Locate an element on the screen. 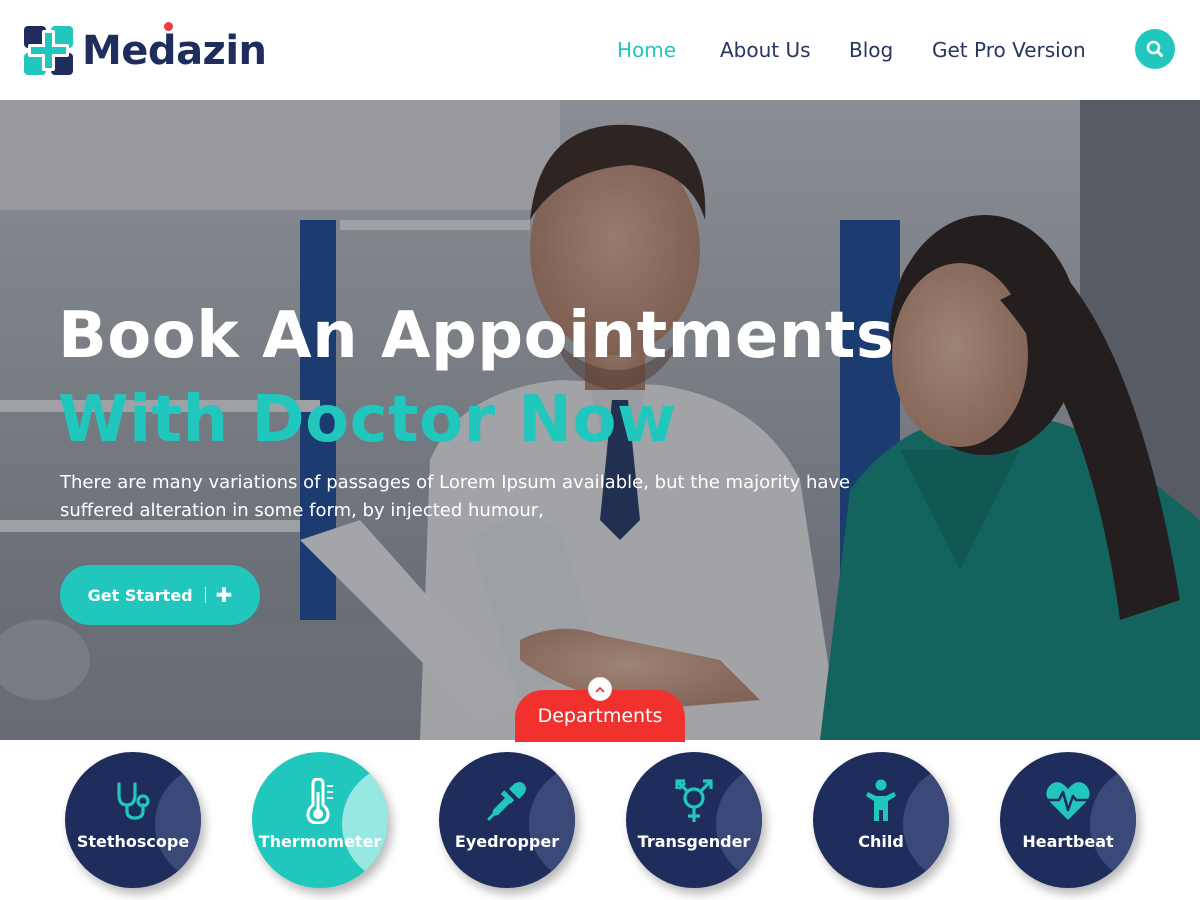 This screenshot has width=1200, height=900. department-thermometer: Thermometer is located at coordinates (320, 820).